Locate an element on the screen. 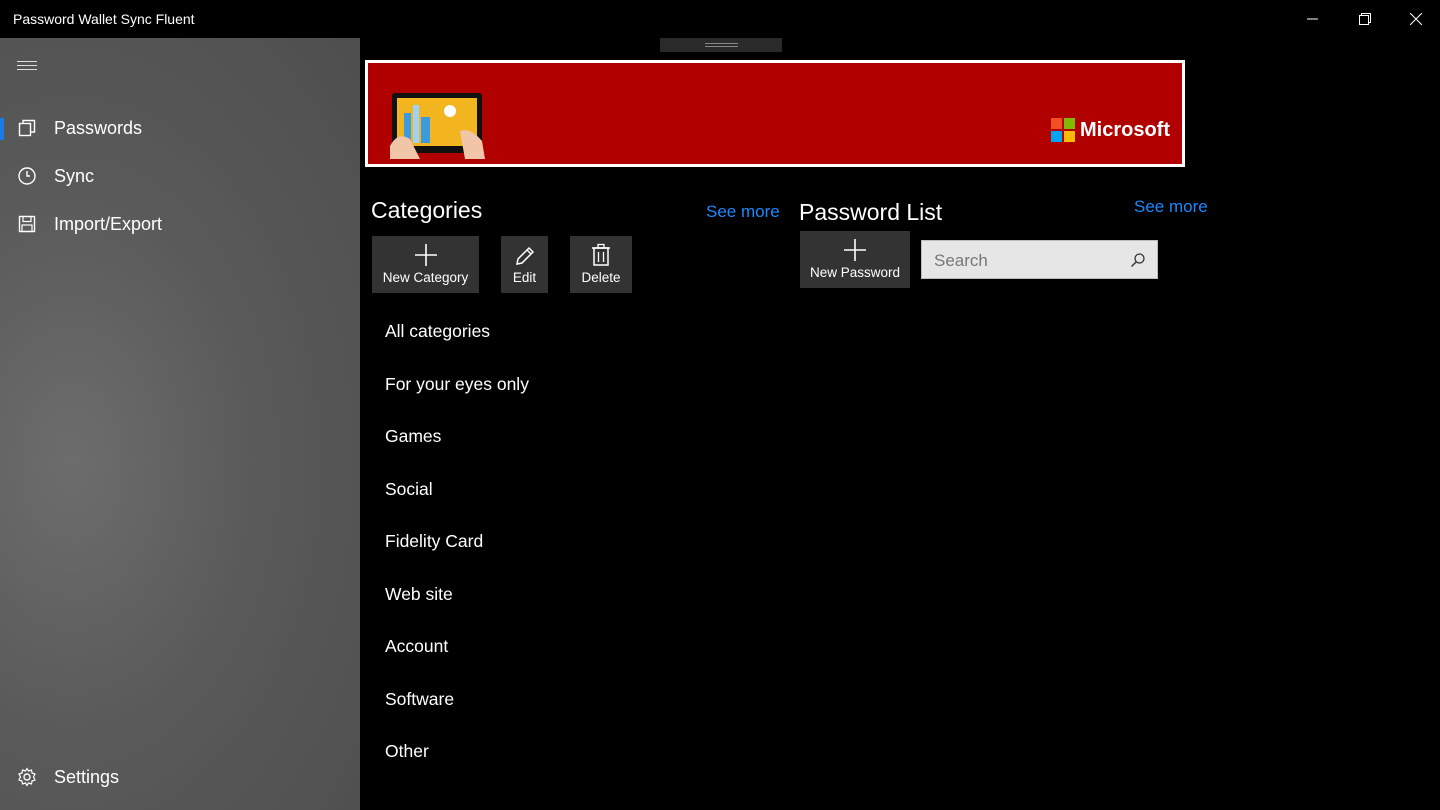  category-item-all: All categories is located at coordinates (437, 331).